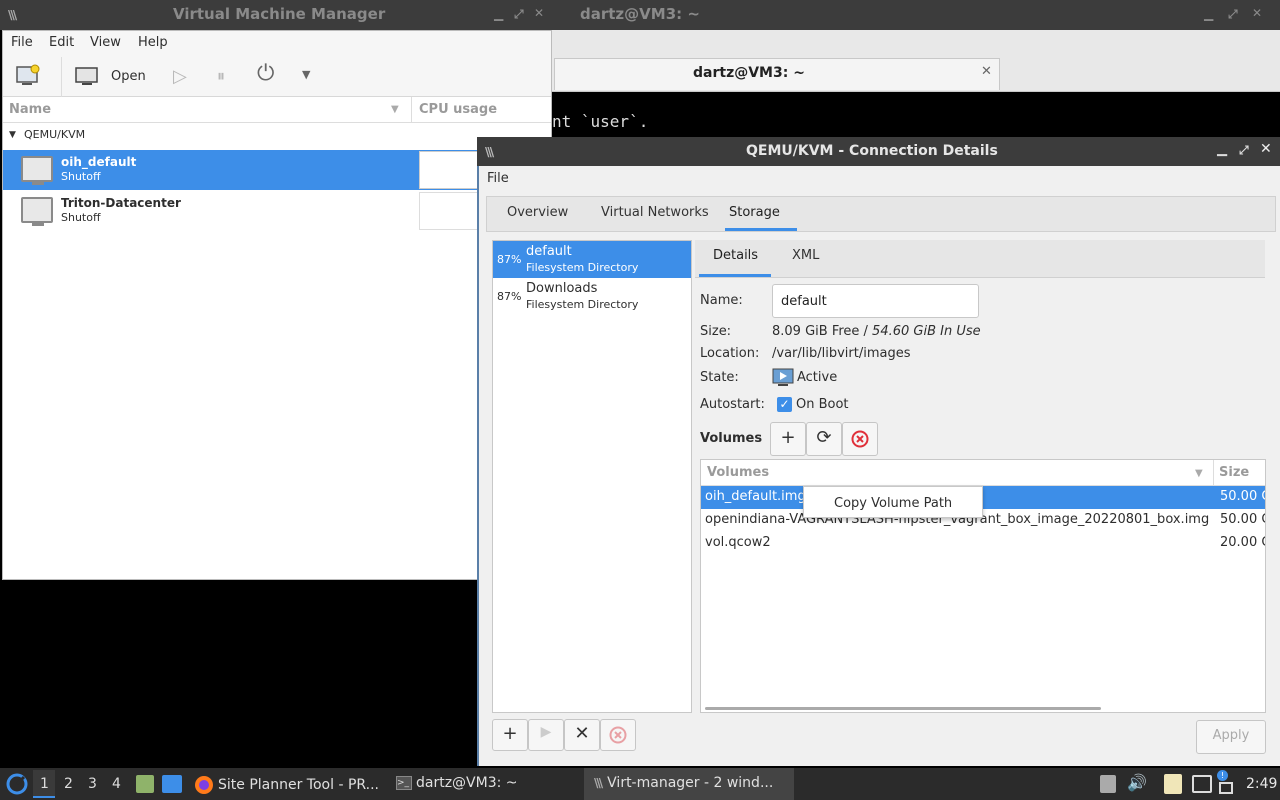 This screenshot has width=1280, height=800. I want to click on close-tab-icon: ✕, so click(986, 71).